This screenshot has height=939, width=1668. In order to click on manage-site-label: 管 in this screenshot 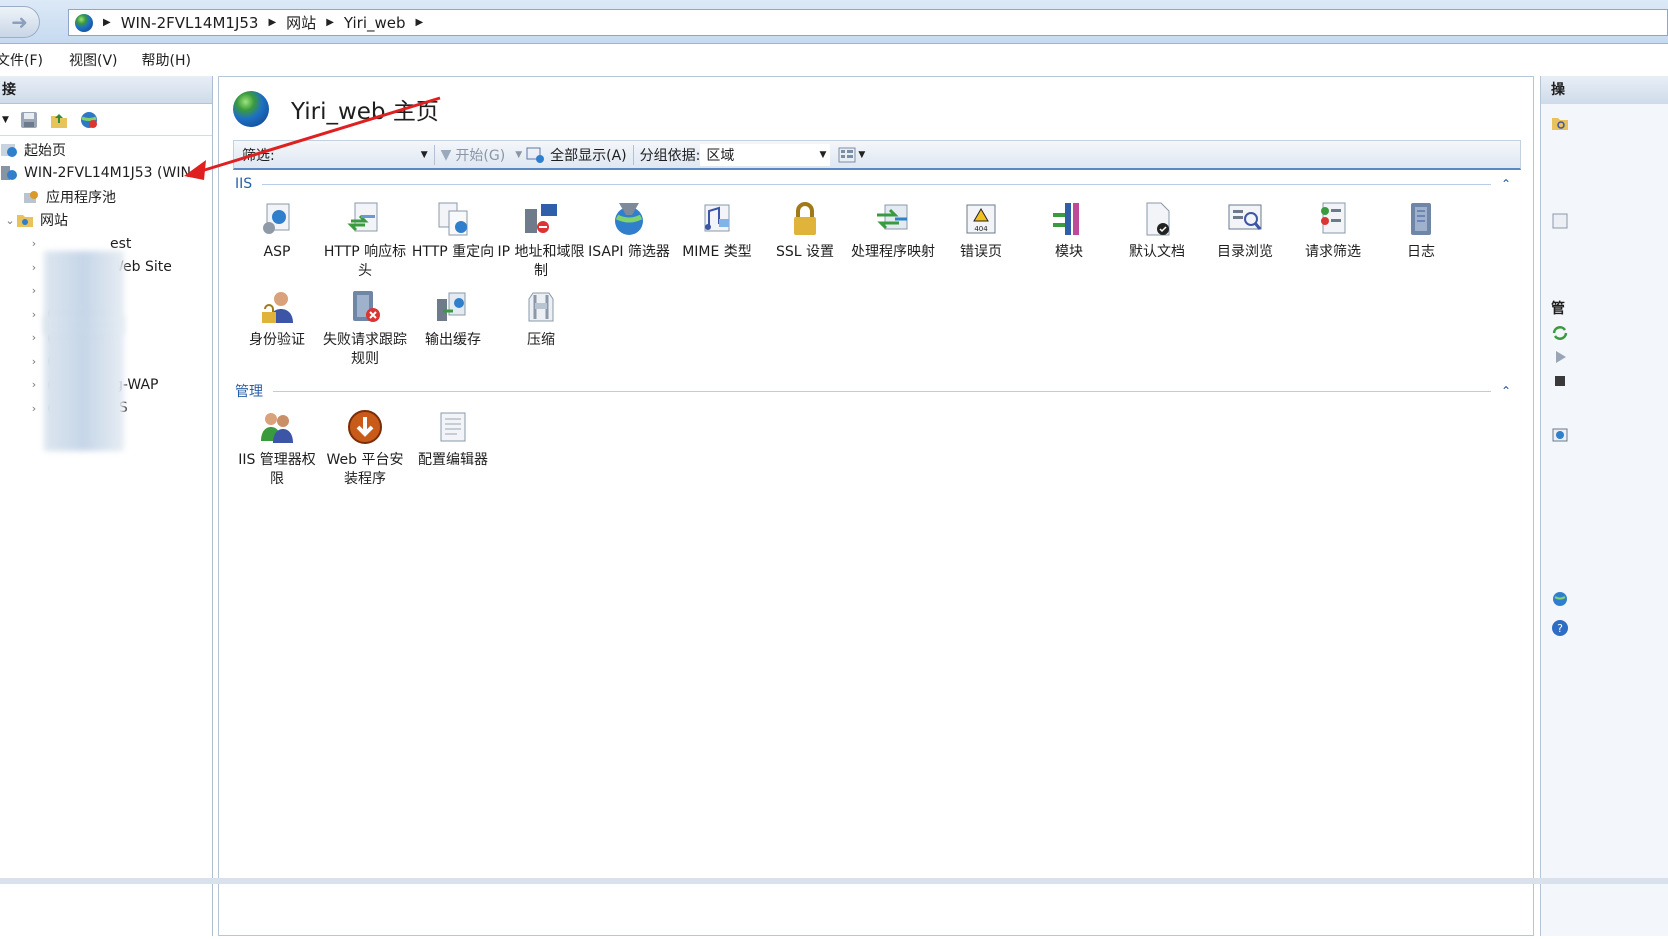, I will do `click(1558, 309)`.